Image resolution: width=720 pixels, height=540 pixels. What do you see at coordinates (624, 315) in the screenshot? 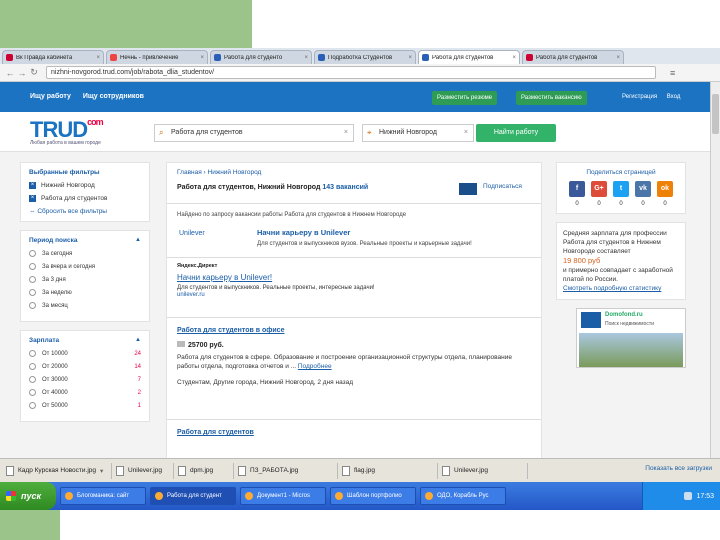
I see `banner-brand: Domofond.ru` at bounding box center [624, 315].